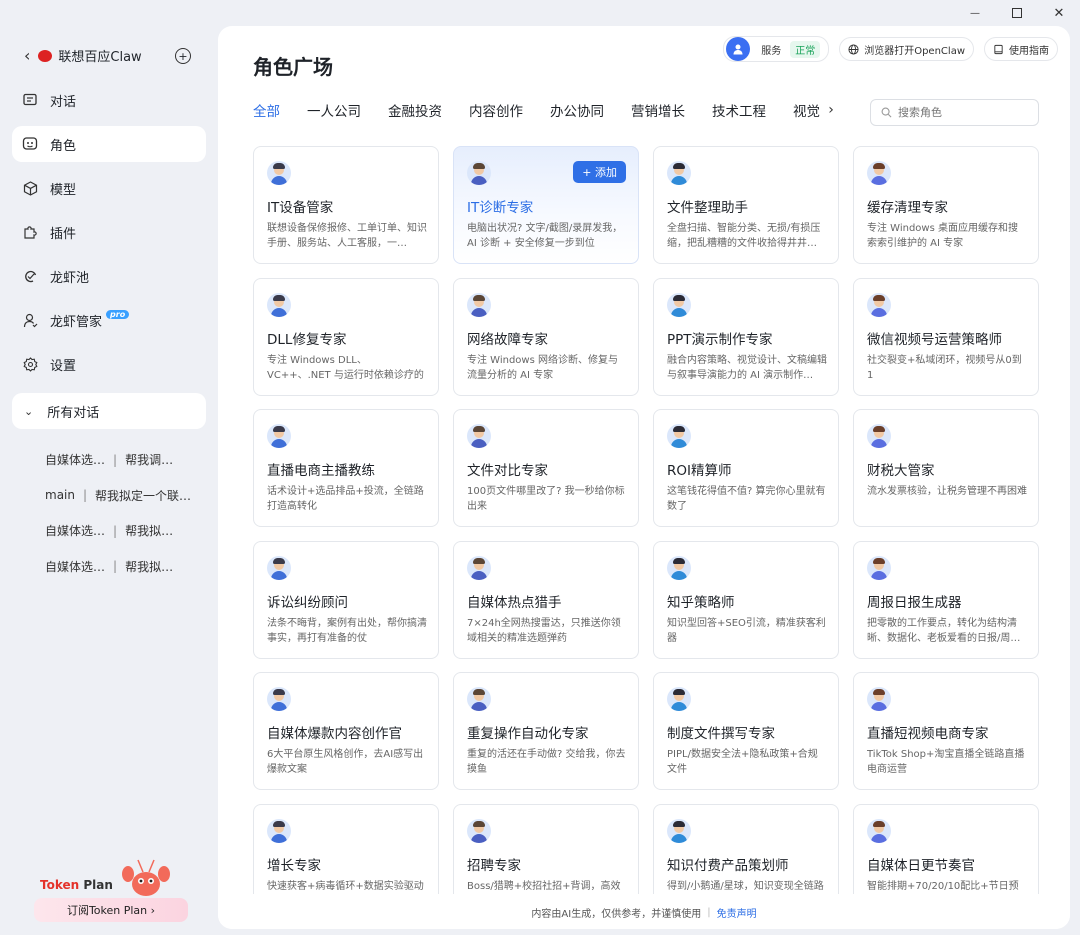 The width and height of the screenshot is (1080, 935). What do you see at coordinates (720, 339) in the screenshot?
I see `role-name: PPT演示制作专家` at bounding box center [720, 339].